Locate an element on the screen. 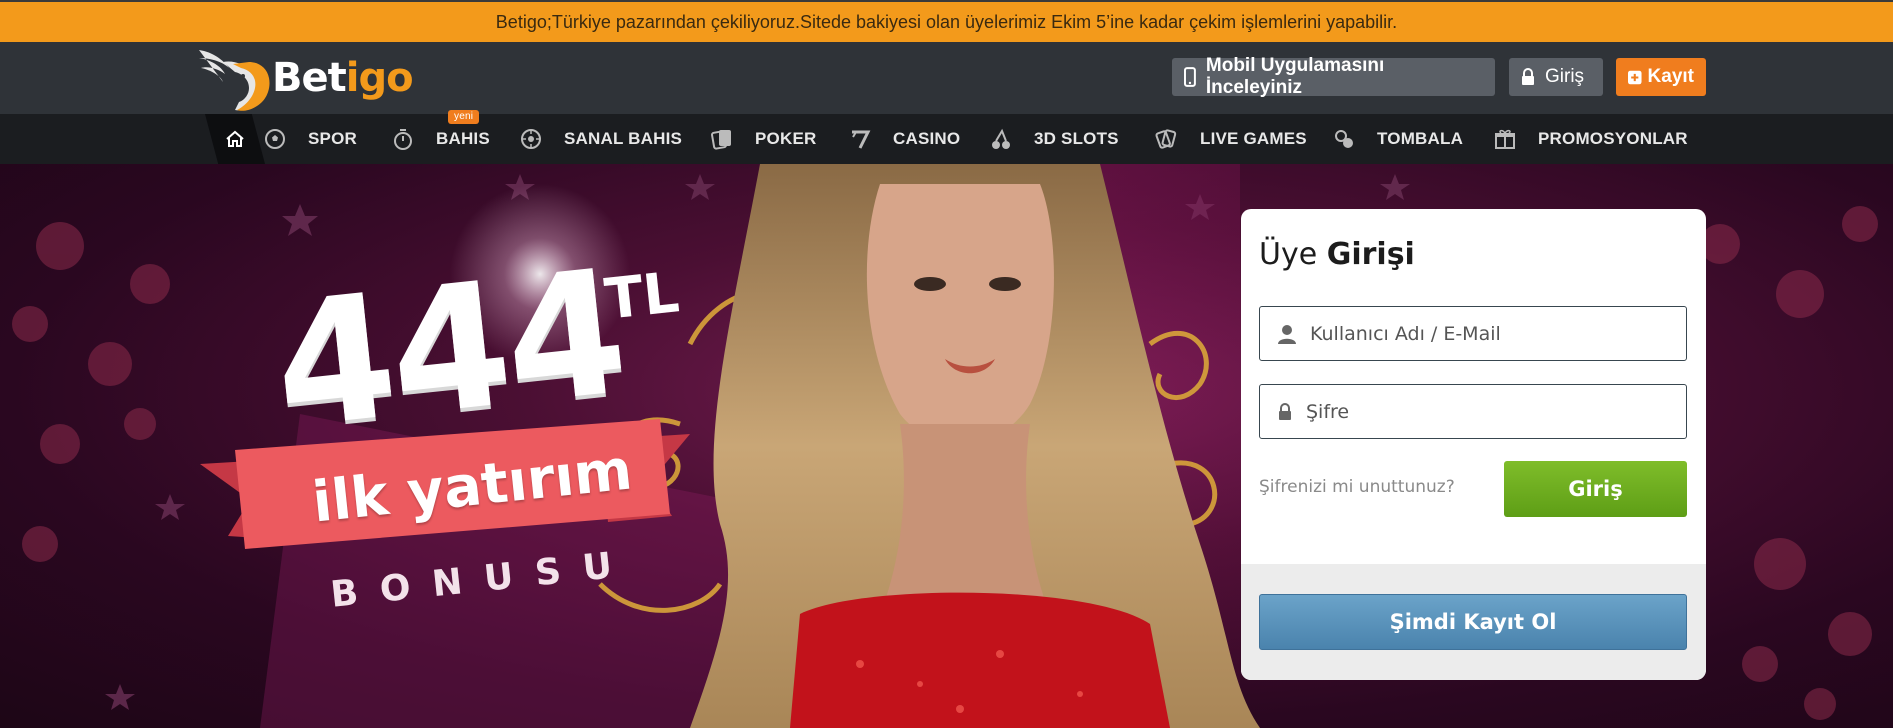 The height and width of the screenshot is (728, 1893). header-register-button: Kayıt is located at coordinates (1661, 77).